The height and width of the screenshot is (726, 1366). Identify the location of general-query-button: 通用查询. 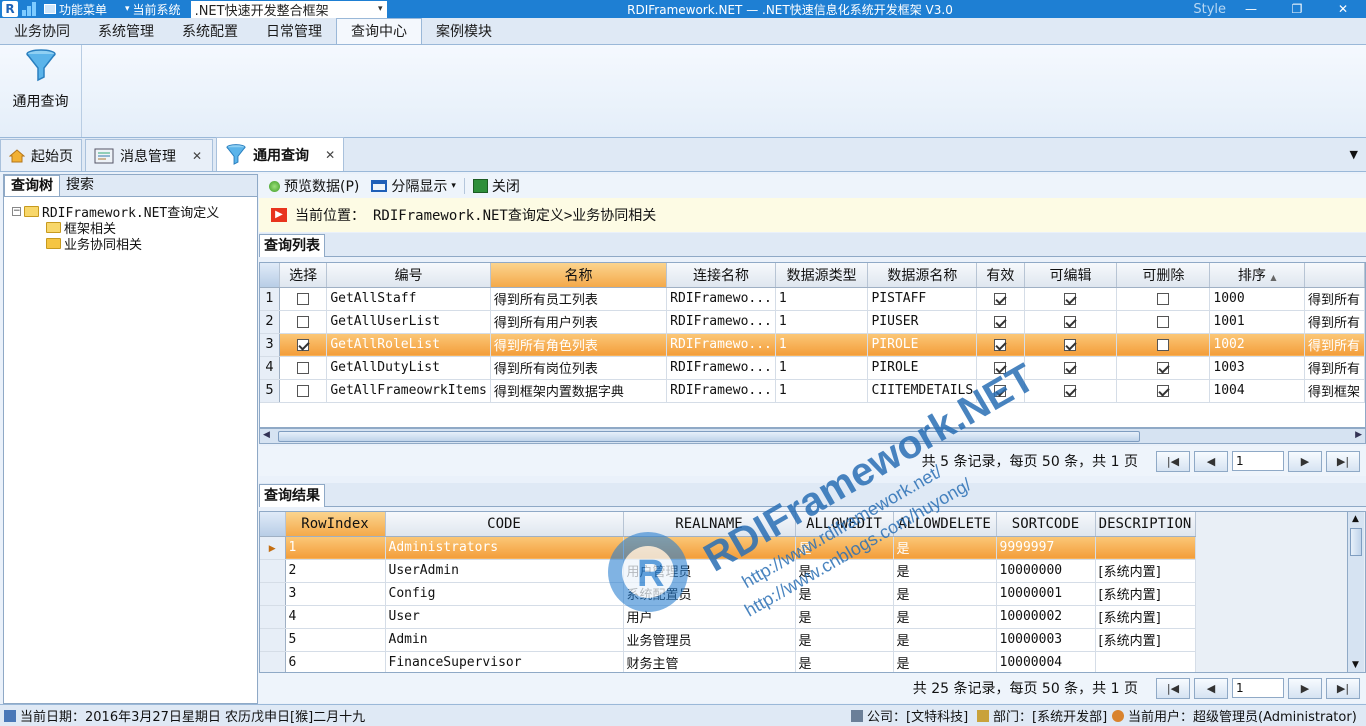
(41, 91).